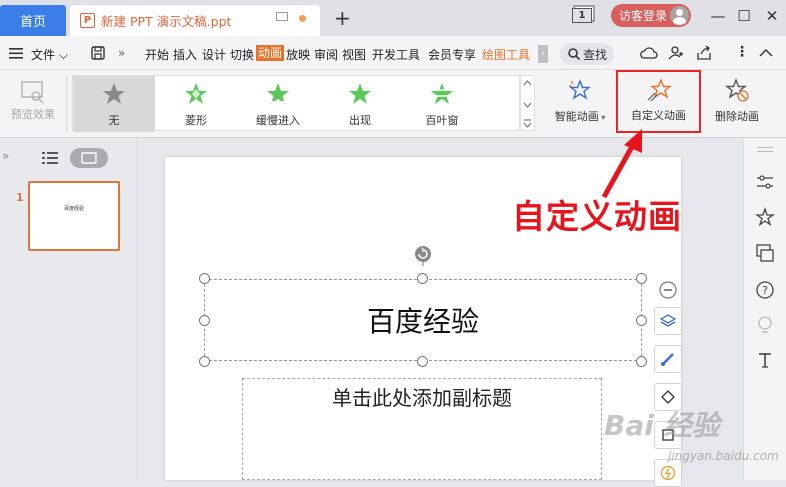 The image size is (786, 487). Describe the element at coordinates (298, 54) in the screenshot. I see `tab-slideshow: 放映` at that location.